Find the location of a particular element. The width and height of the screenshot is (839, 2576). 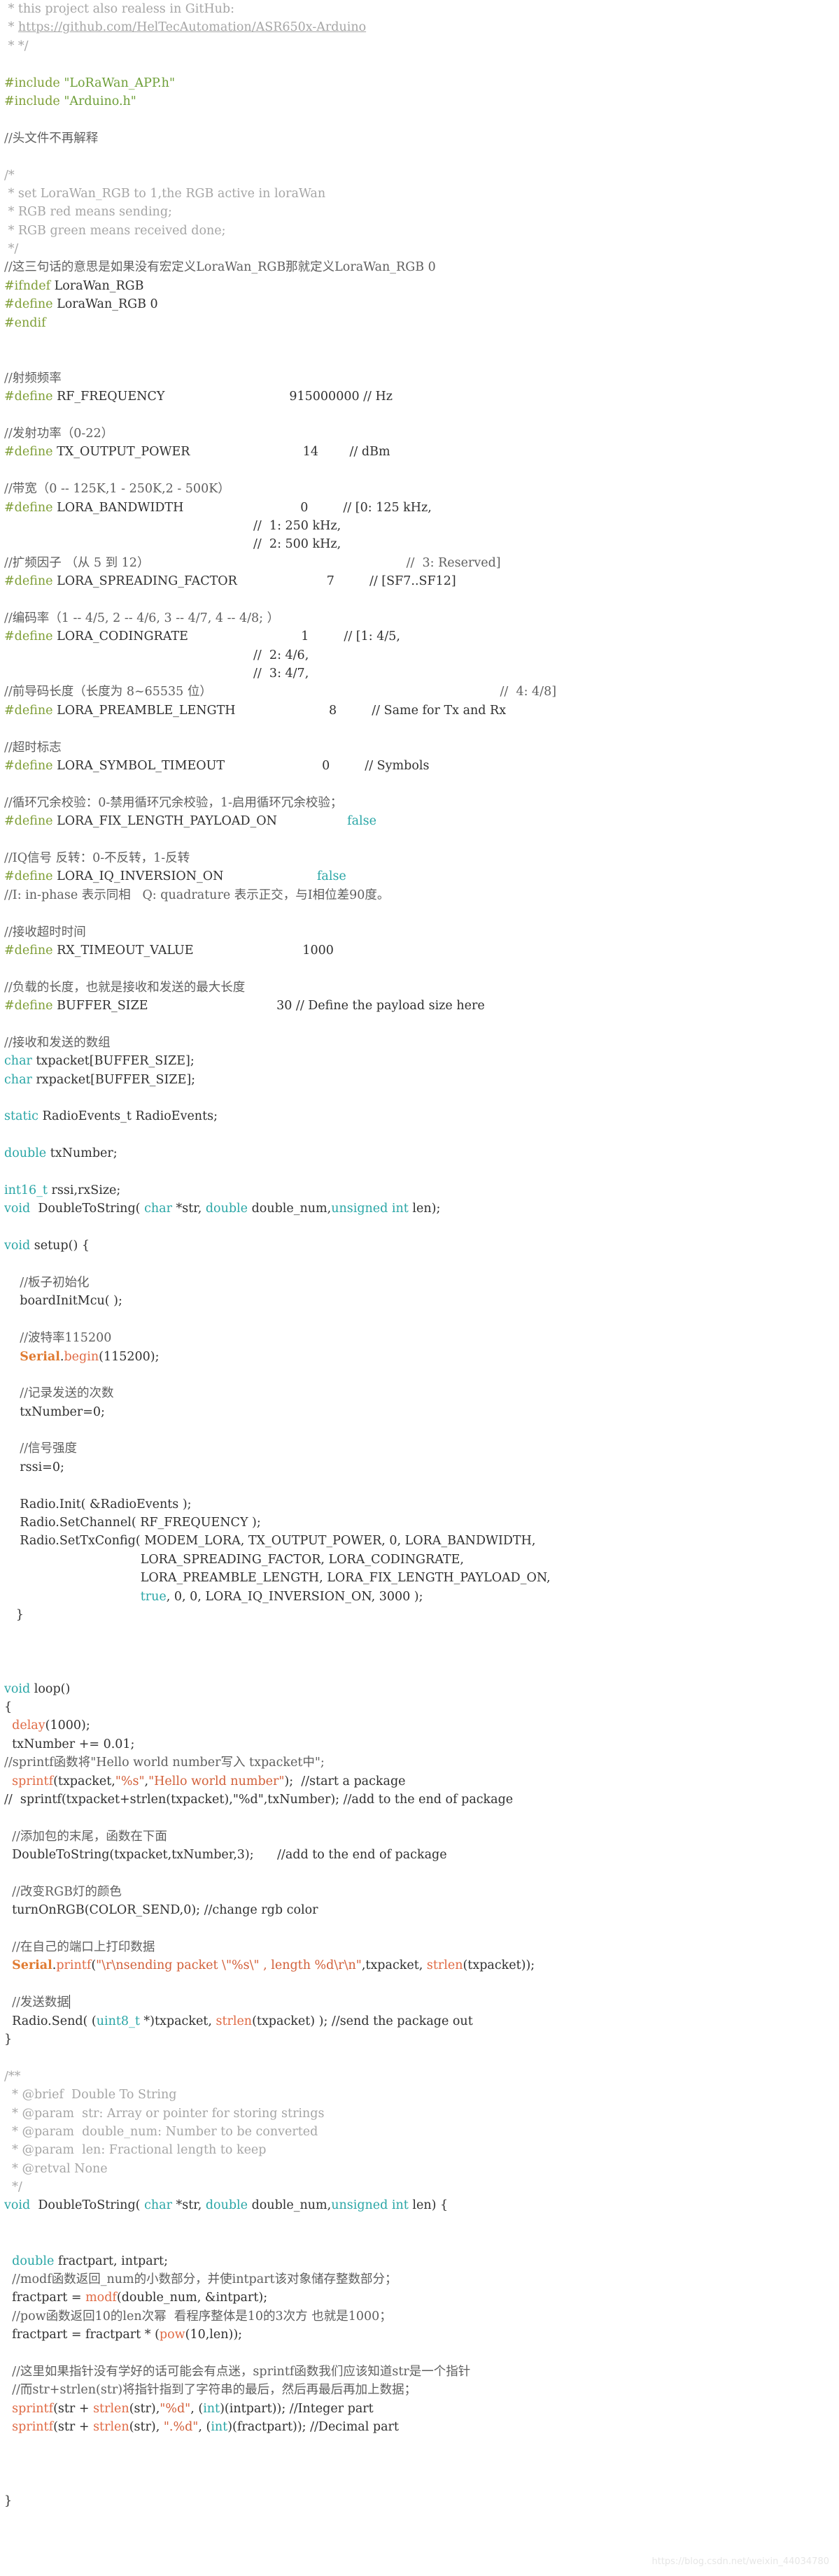

code-token: ); //start a package is located at coordinates (345, 1781).